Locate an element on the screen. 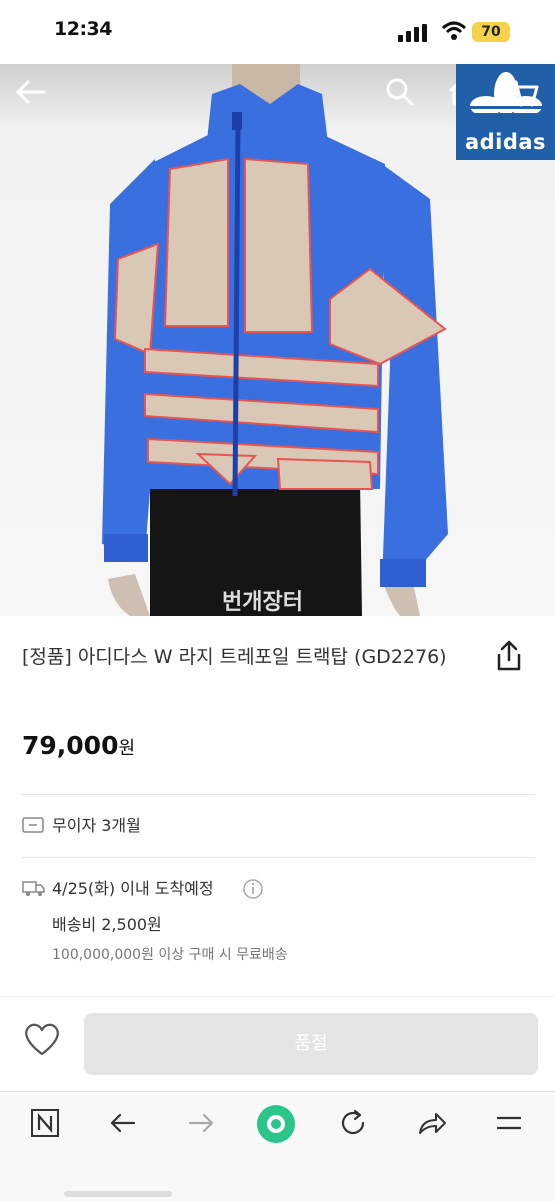 The width and height of the screenshot is (555, 1201). browser-back-icon is located at coordinates (123, 1123).